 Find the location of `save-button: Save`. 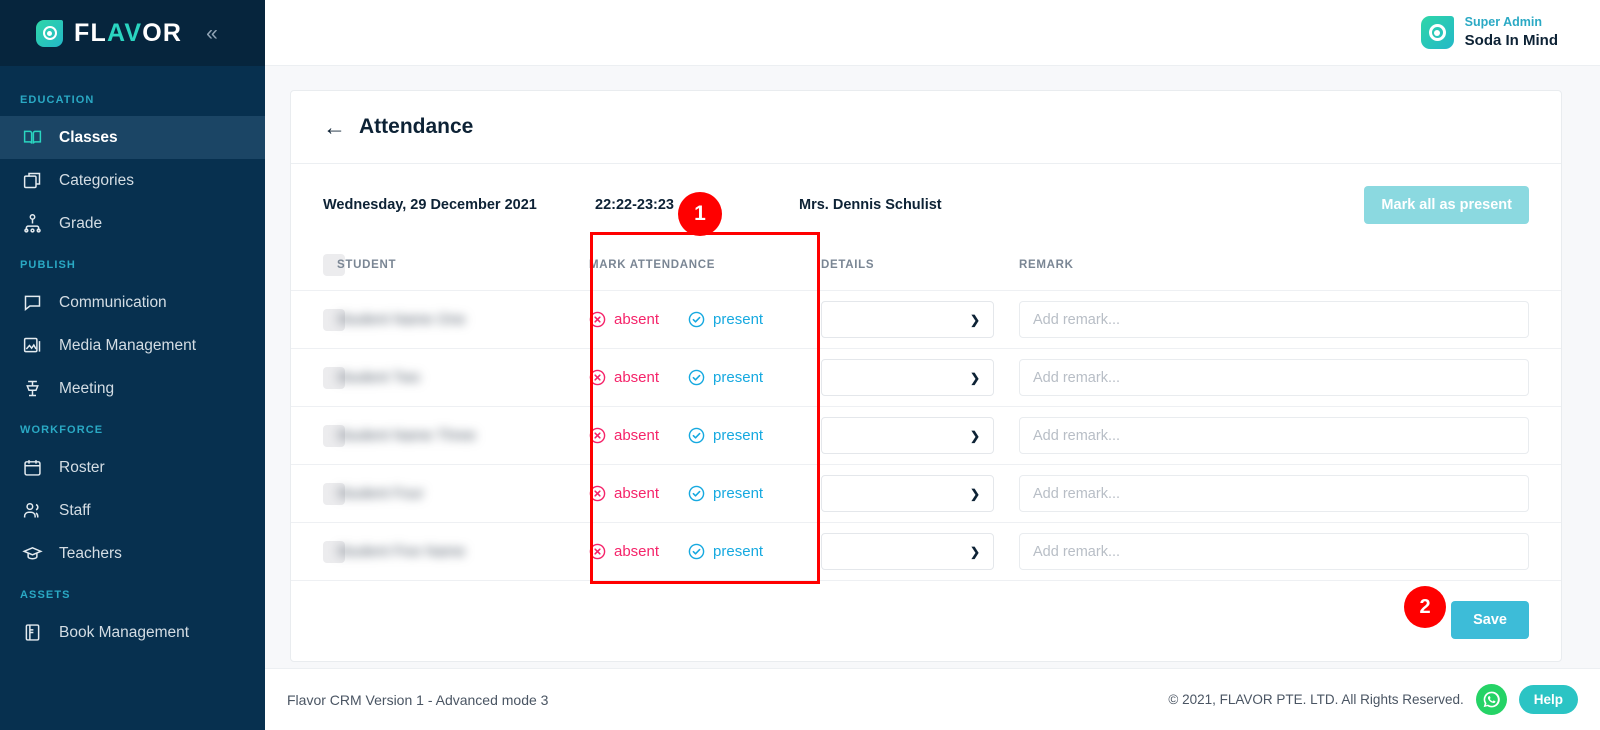

save-button: Save is located at coordinates (1490, 620).